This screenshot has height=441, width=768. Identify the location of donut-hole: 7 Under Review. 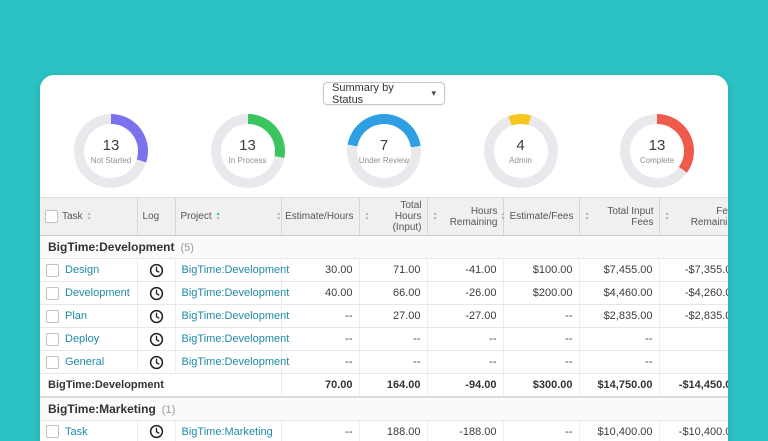
(384, 151).